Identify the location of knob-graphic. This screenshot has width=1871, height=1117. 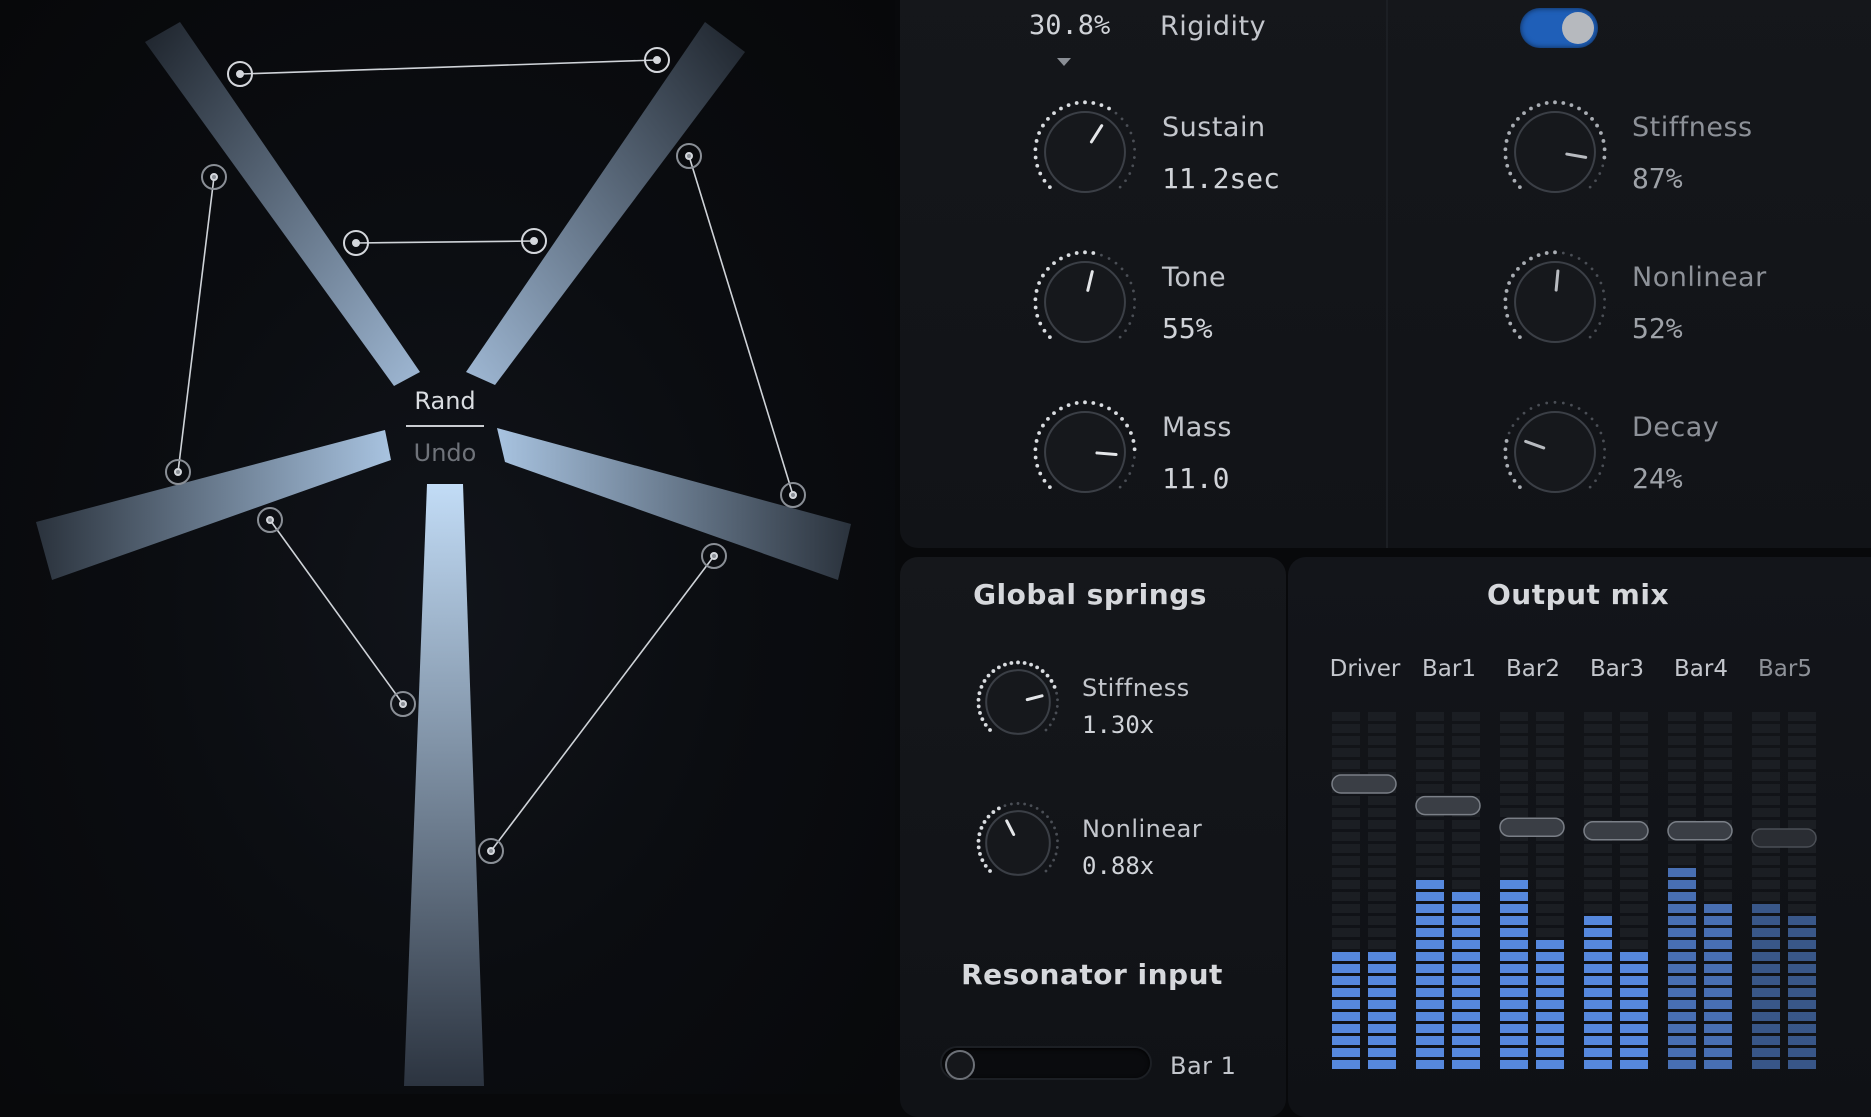
(1017, 697).